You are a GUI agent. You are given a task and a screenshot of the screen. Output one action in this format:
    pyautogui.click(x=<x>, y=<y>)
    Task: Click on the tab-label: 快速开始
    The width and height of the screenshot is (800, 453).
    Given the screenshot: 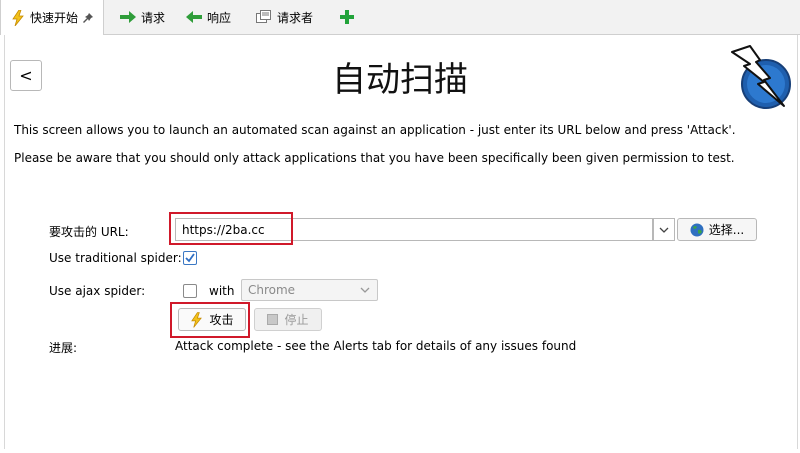 What is the action you would take?
    pyautogui.click(x=54, y=18)
    